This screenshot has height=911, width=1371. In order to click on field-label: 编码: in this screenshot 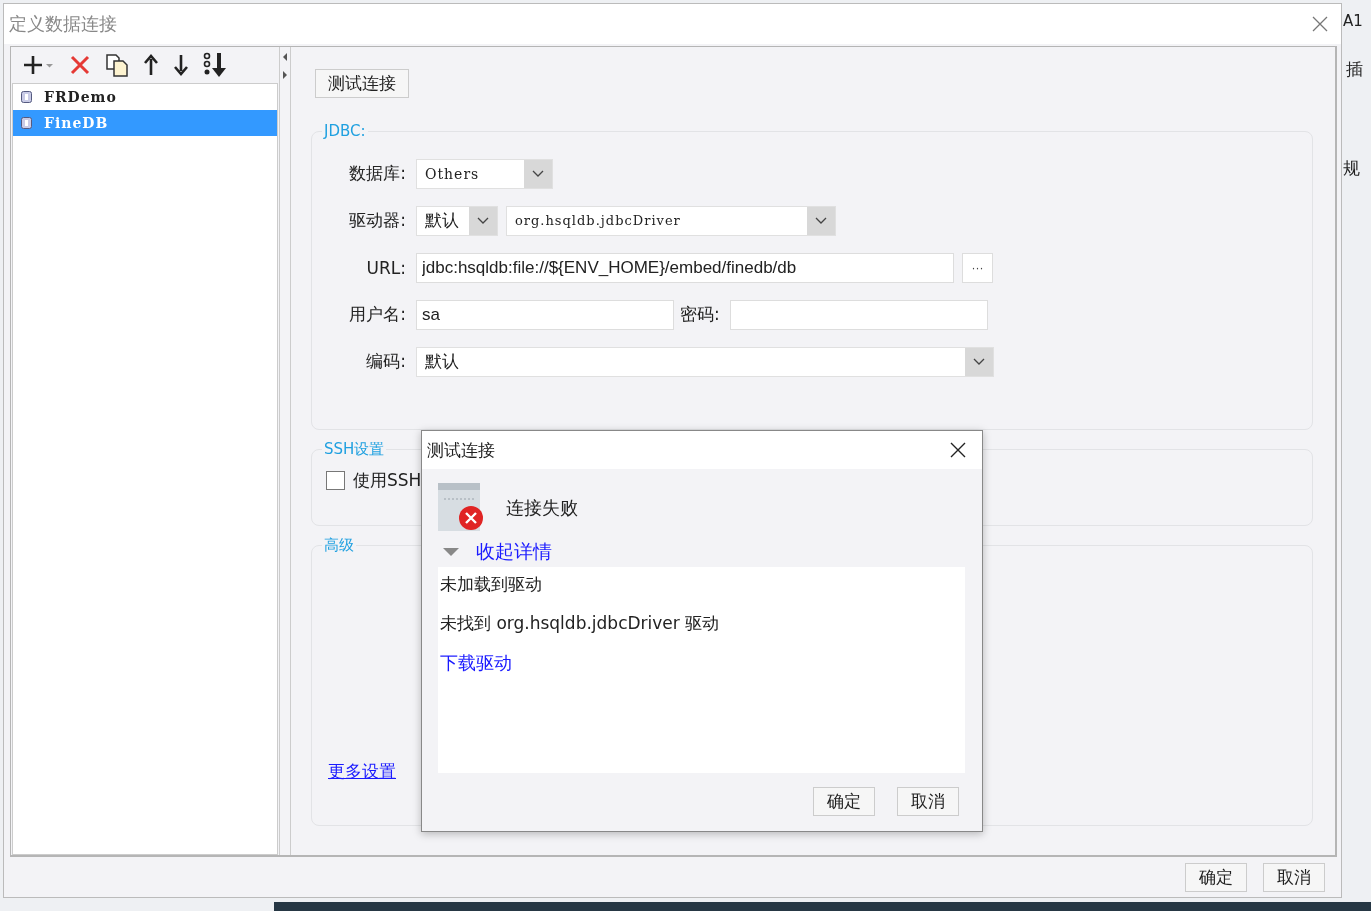, I will do `click(386, 361)`.